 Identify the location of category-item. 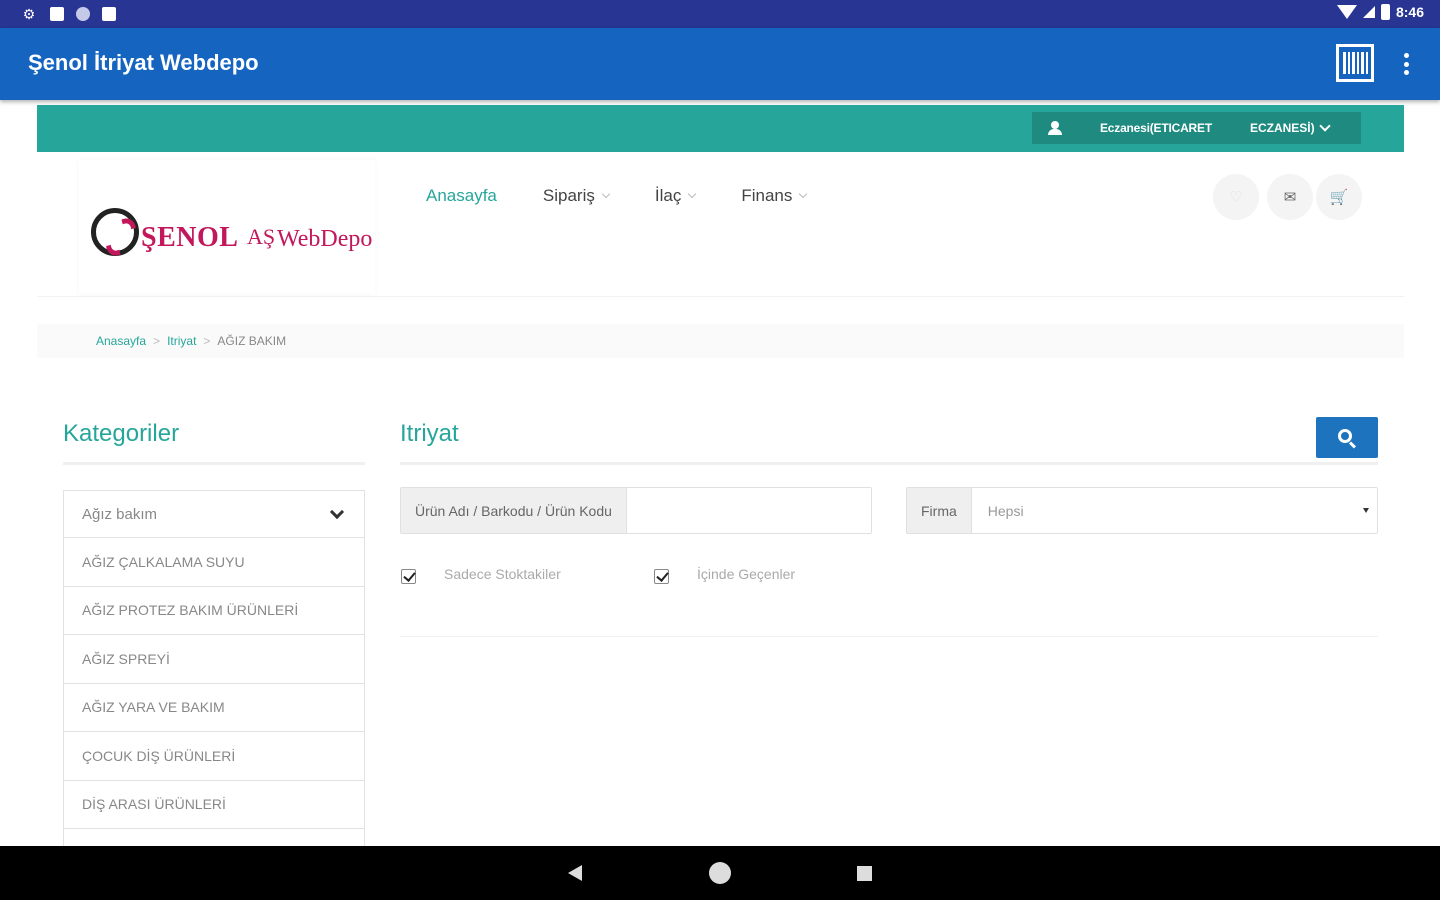
(214, 837).